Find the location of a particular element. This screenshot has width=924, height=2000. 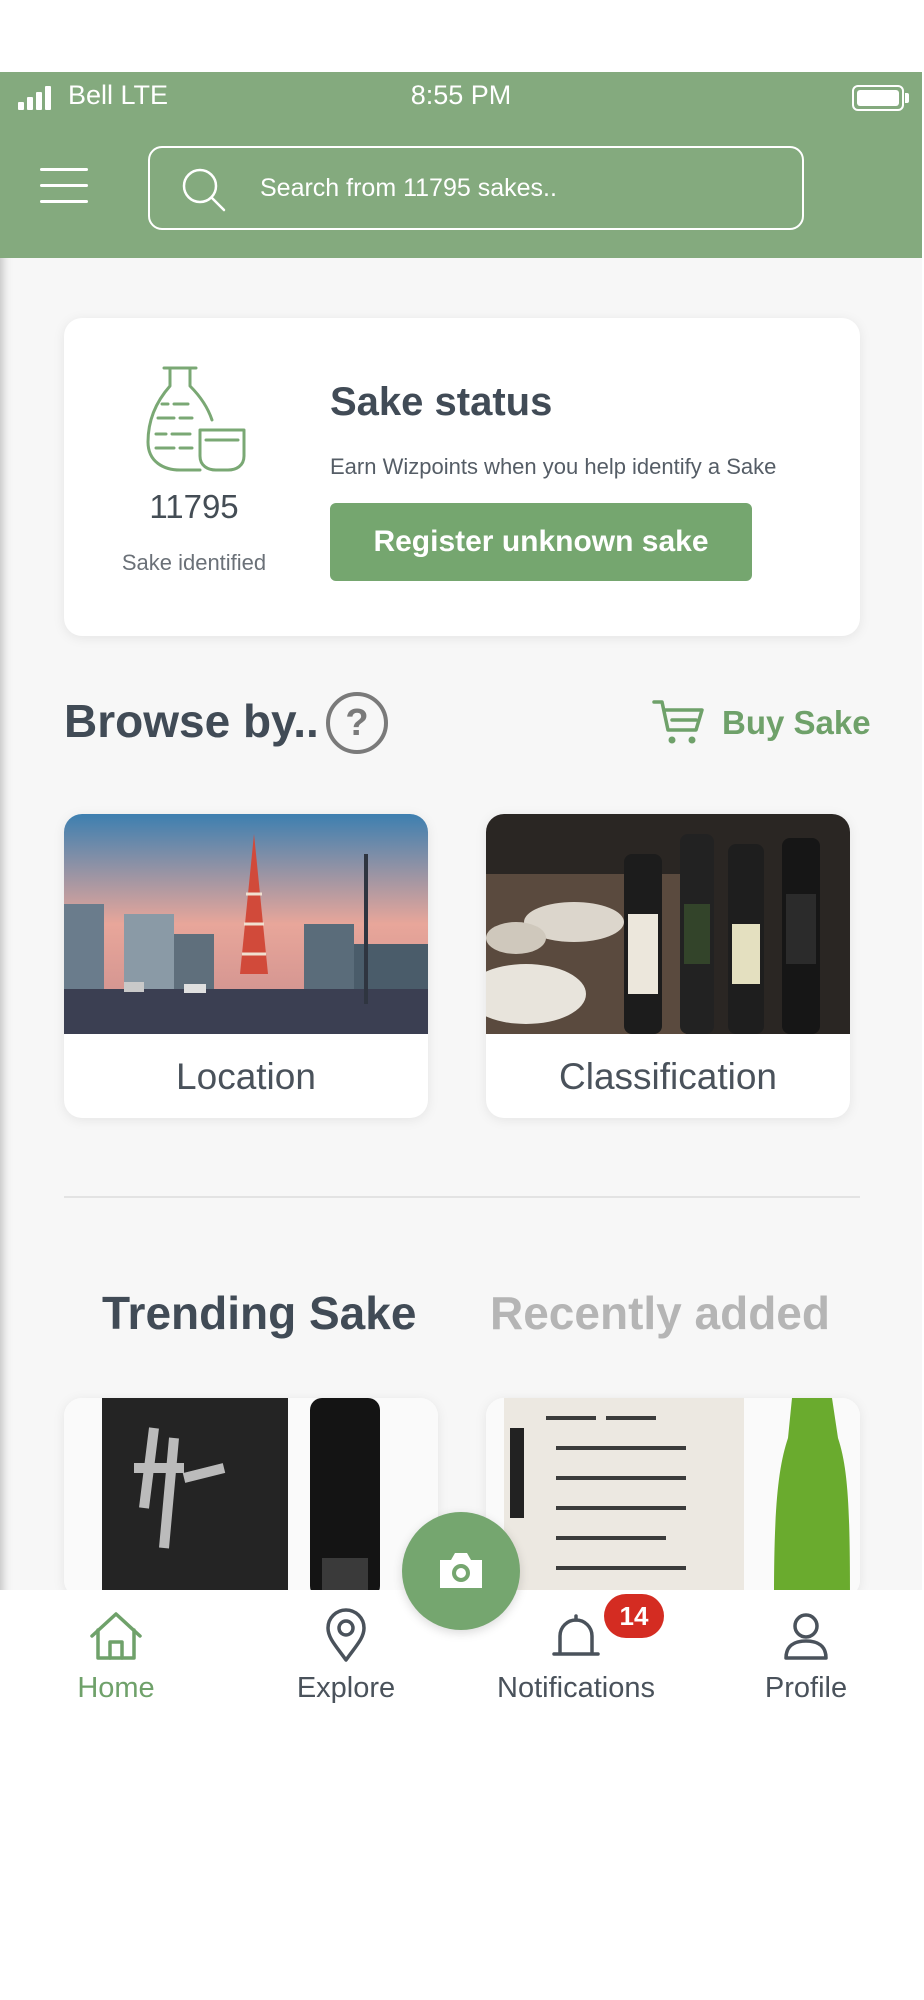

nav-profile: Profile is located at coordinates (806, 1651).